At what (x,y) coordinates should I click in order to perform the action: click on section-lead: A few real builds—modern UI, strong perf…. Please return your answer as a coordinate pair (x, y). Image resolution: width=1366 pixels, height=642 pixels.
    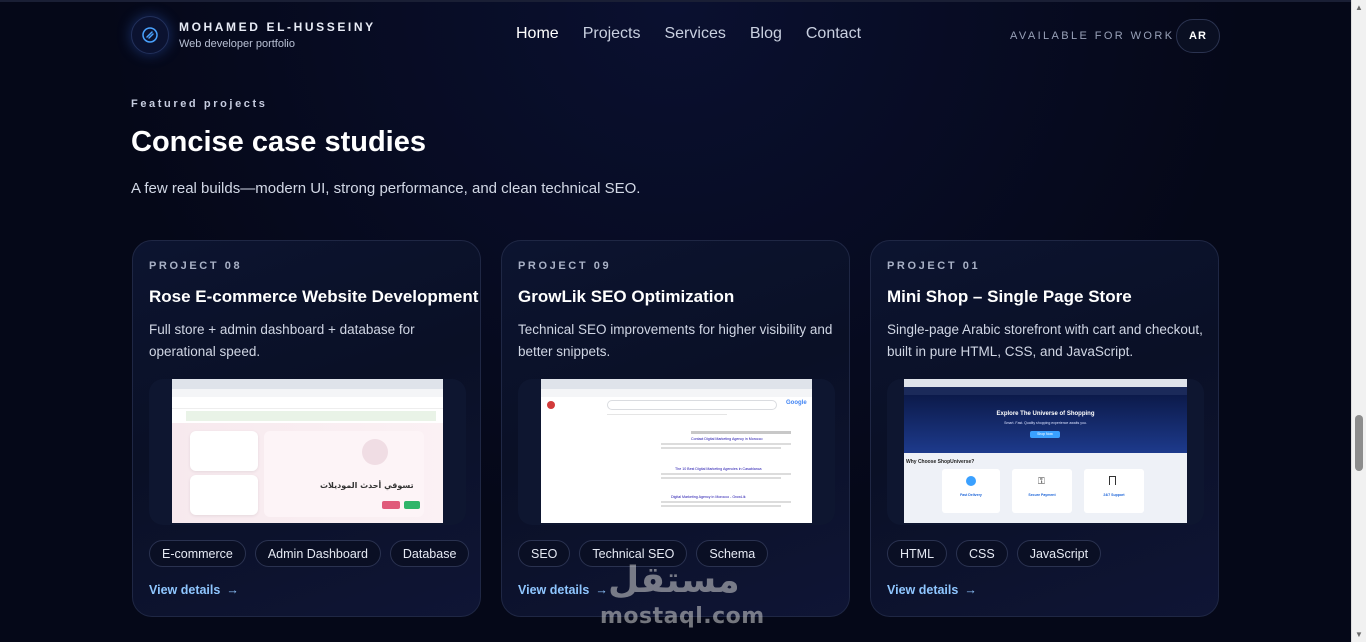
    Looking at the image, I should click on (386, 188).